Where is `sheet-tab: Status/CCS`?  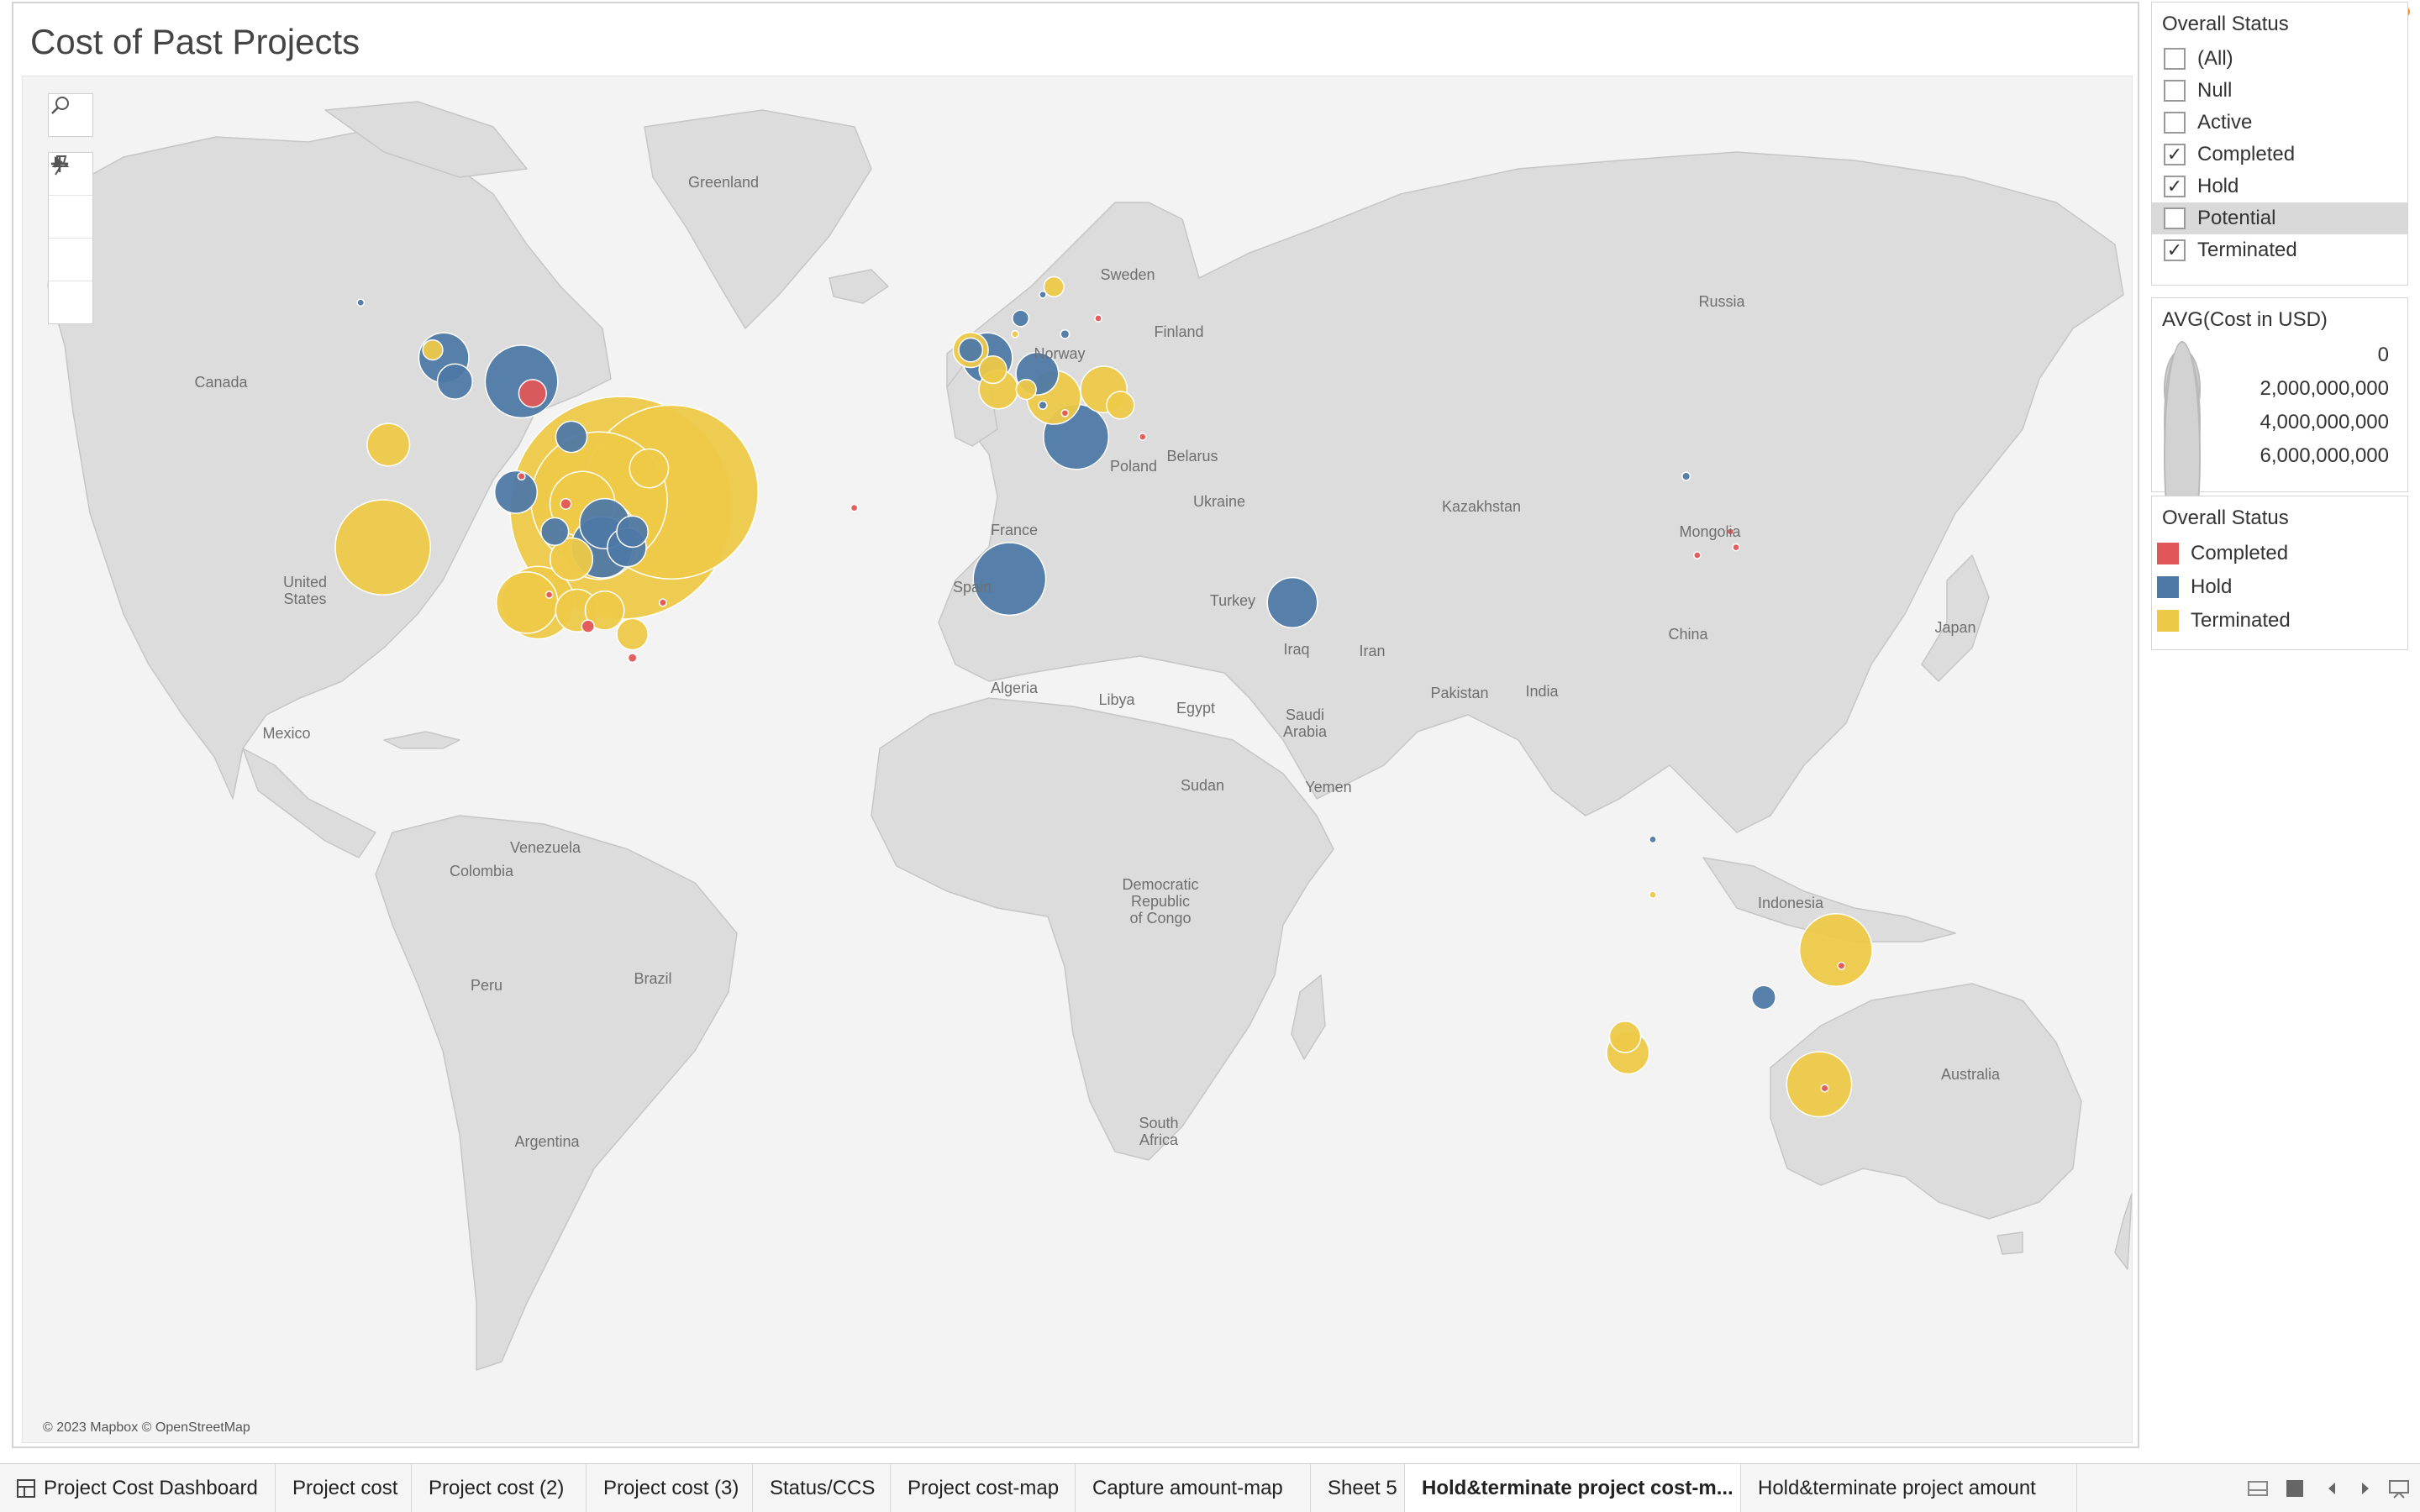 sheet-tab: Status/CCS is located at coordinates (822, 1488).